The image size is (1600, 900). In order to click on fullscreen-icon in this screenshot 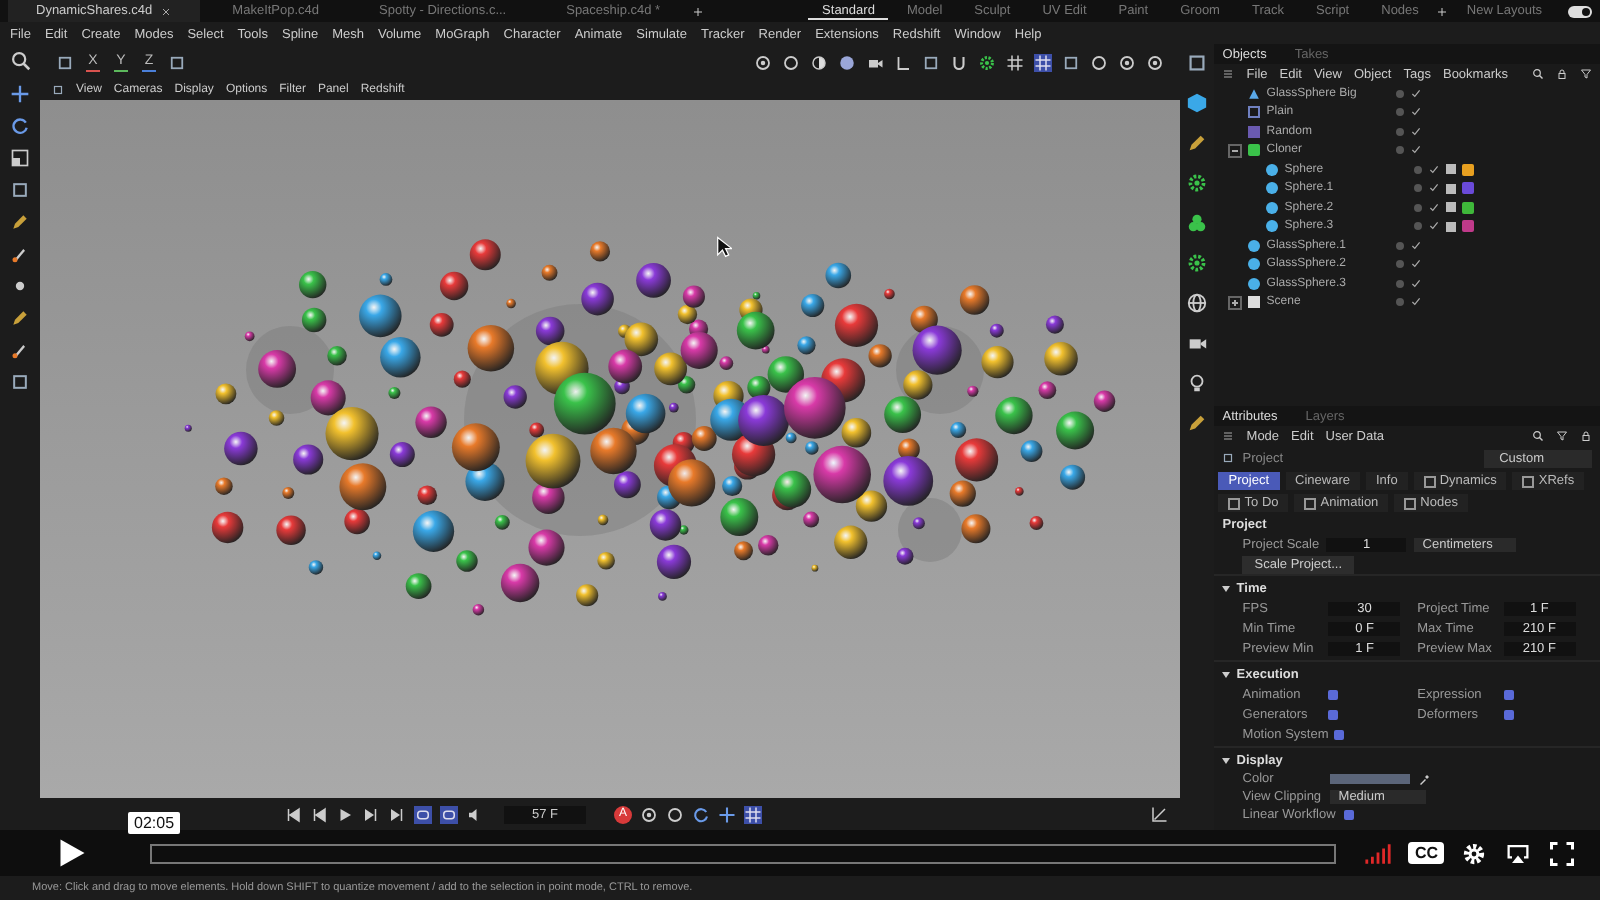, I will do `click(1562, 853)`.